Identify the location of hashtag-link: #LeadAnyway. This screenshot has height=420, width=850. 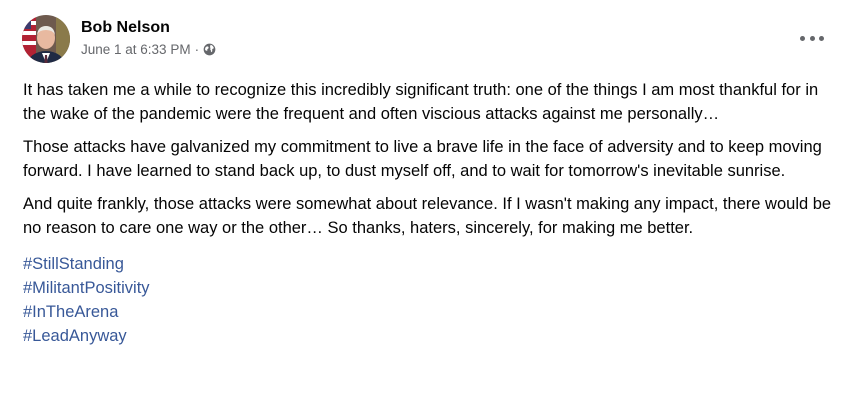
(430, 336).